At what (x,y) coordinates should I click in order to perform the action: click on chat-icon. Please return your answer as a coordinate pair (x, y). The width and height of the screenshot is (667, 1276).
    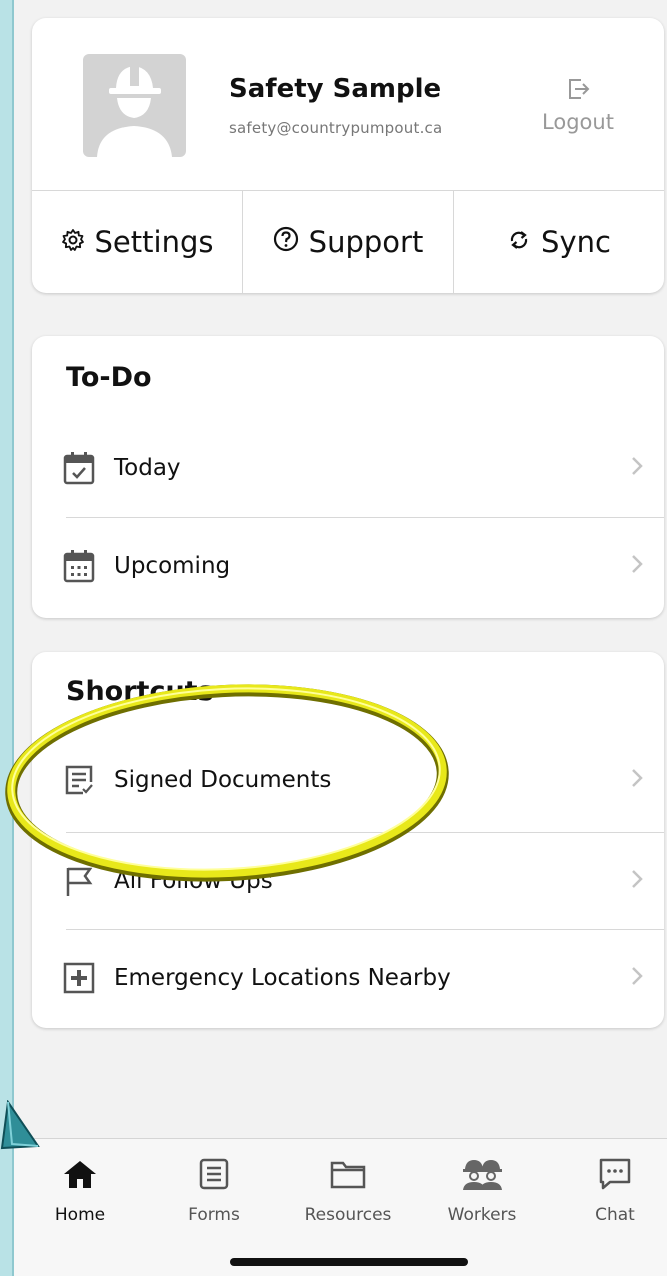
    Looking at the image, I should click on (611, 1174).